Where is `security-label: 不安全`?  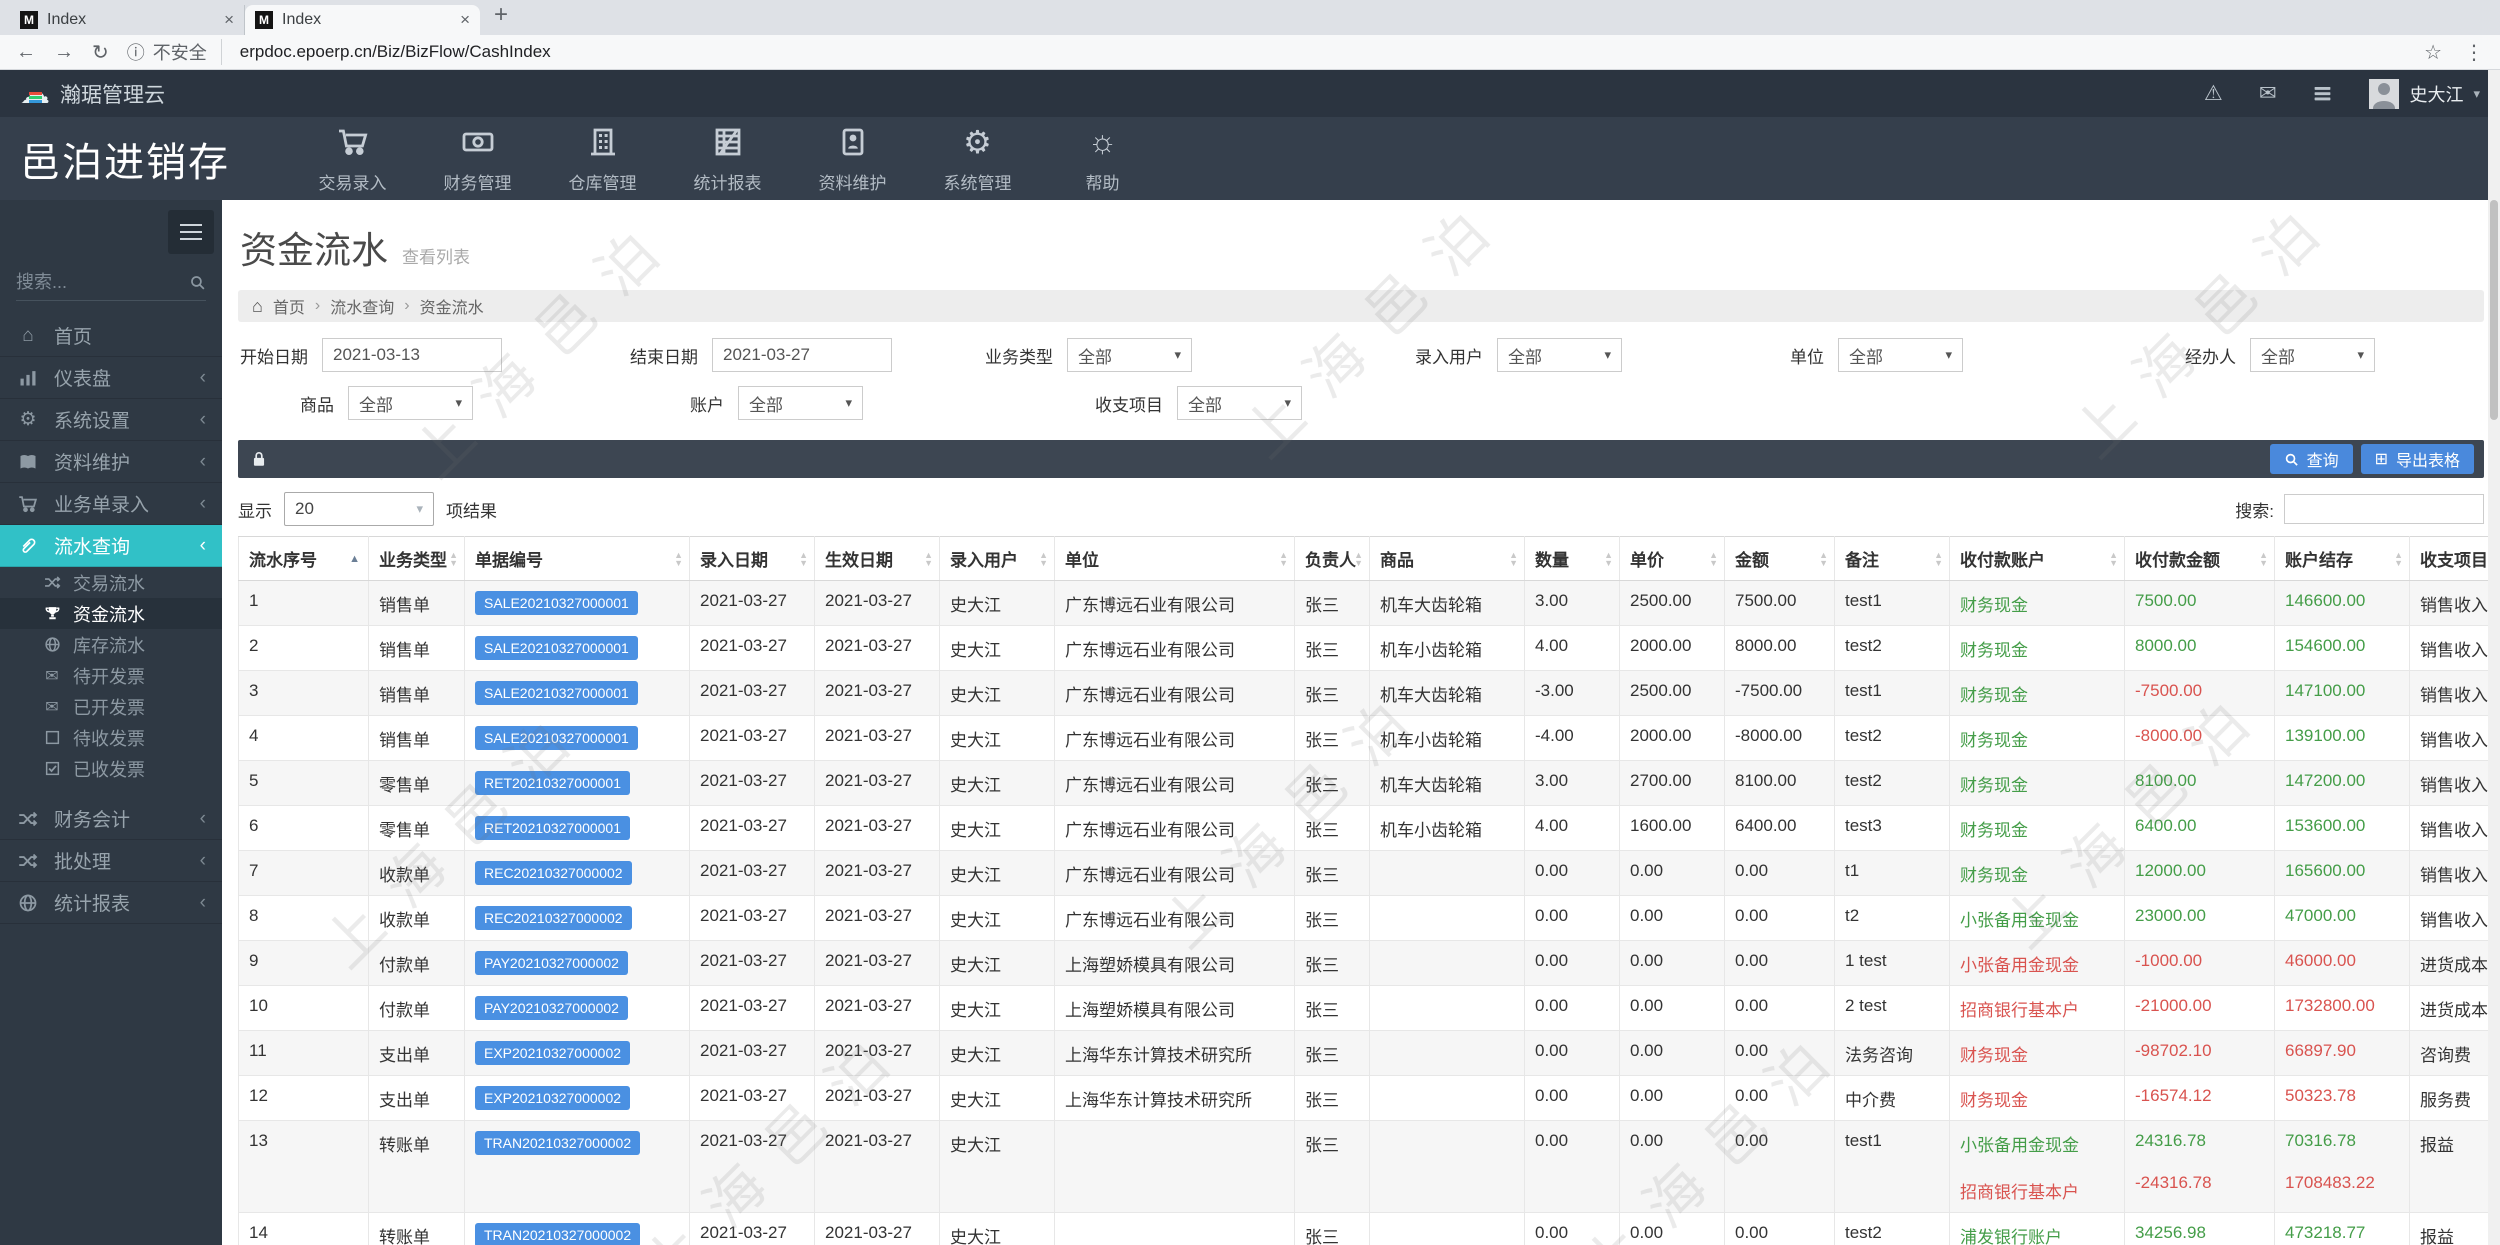 security-label: 不安全 is located at coordinates (179, 53).